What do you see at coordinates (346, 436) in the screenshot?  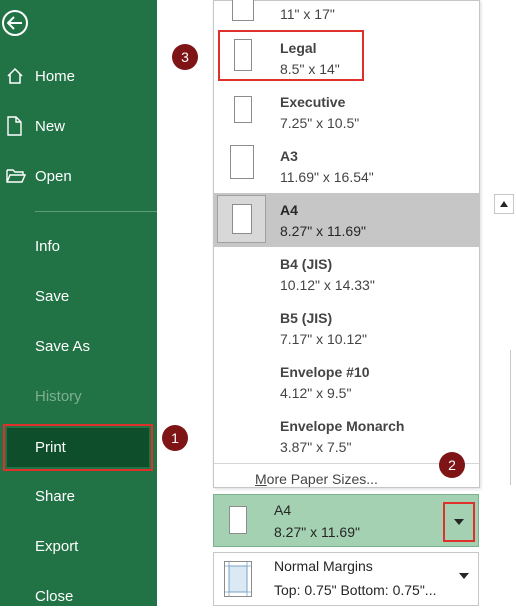 I see `paper-option-envelope-monarch: Envelope Monarch 3.87" x 7.5"` at bounding box center [346, 436].